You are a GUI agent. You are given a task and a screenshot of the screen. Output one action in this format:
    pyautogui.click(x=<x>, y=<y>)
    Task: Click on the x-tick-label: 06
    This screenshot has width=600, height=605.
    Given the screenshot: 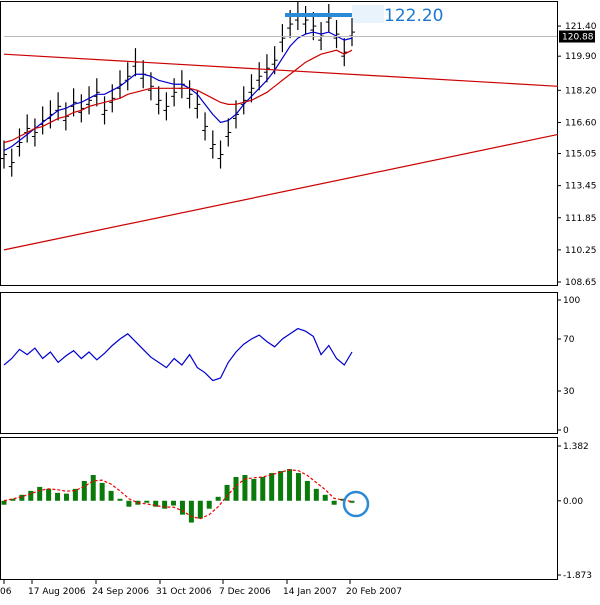 What is the action you would take?
    pyautogui.click(x=6, y=592)
    